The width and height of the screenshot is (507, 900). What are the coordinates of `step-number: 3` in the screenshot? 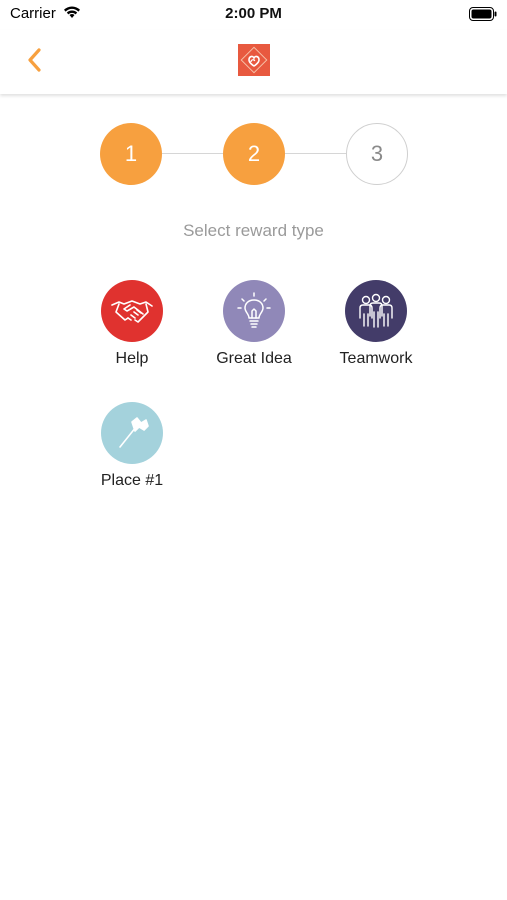 It's located at (377, 153).